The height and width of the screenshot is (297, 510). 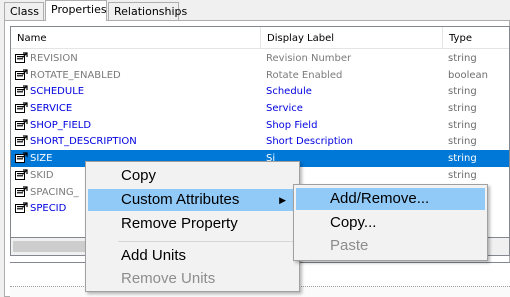 I want to click on list-header: Name Display Label Type, so click(x=260, y=38).